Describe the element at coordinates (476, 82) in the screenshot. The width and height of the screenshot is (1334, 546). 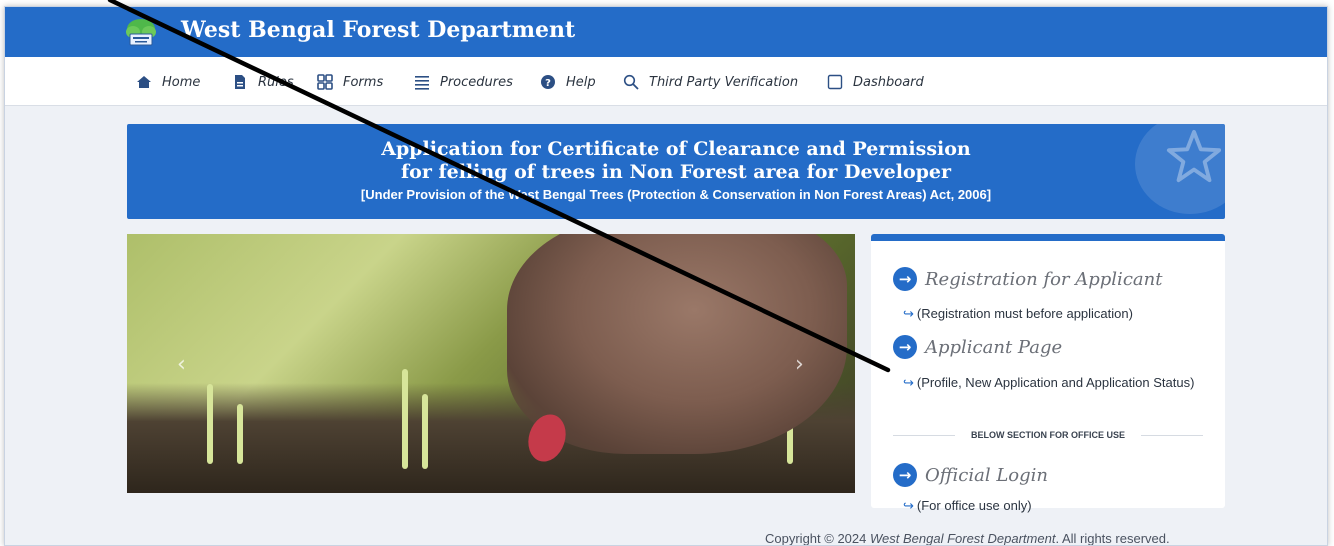
I see `nav-procedures-label: Procedures` at that location.